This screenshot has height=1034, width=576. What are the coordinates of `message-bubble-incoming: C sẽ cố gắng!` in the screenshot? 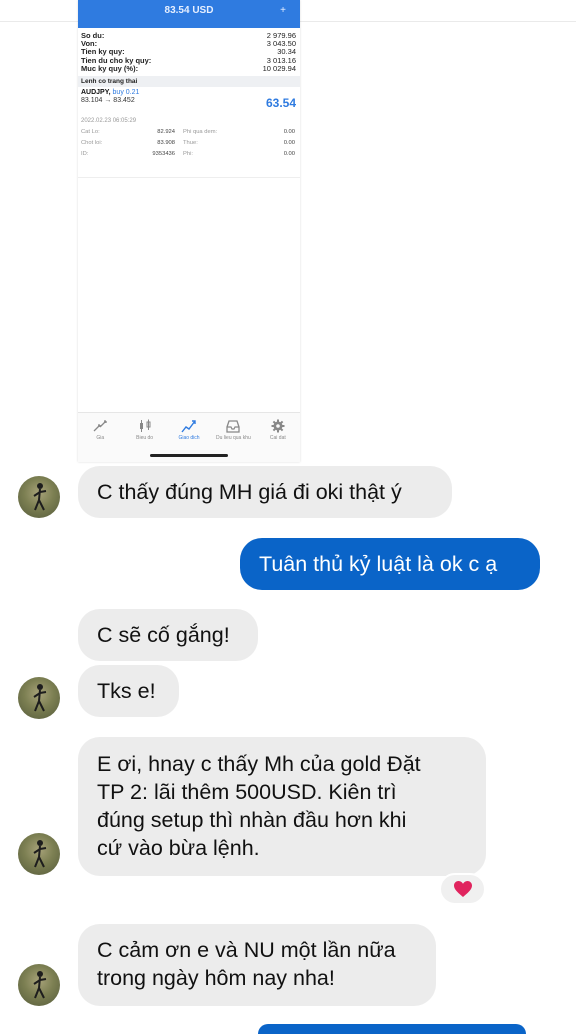 It's located at (168, 635).